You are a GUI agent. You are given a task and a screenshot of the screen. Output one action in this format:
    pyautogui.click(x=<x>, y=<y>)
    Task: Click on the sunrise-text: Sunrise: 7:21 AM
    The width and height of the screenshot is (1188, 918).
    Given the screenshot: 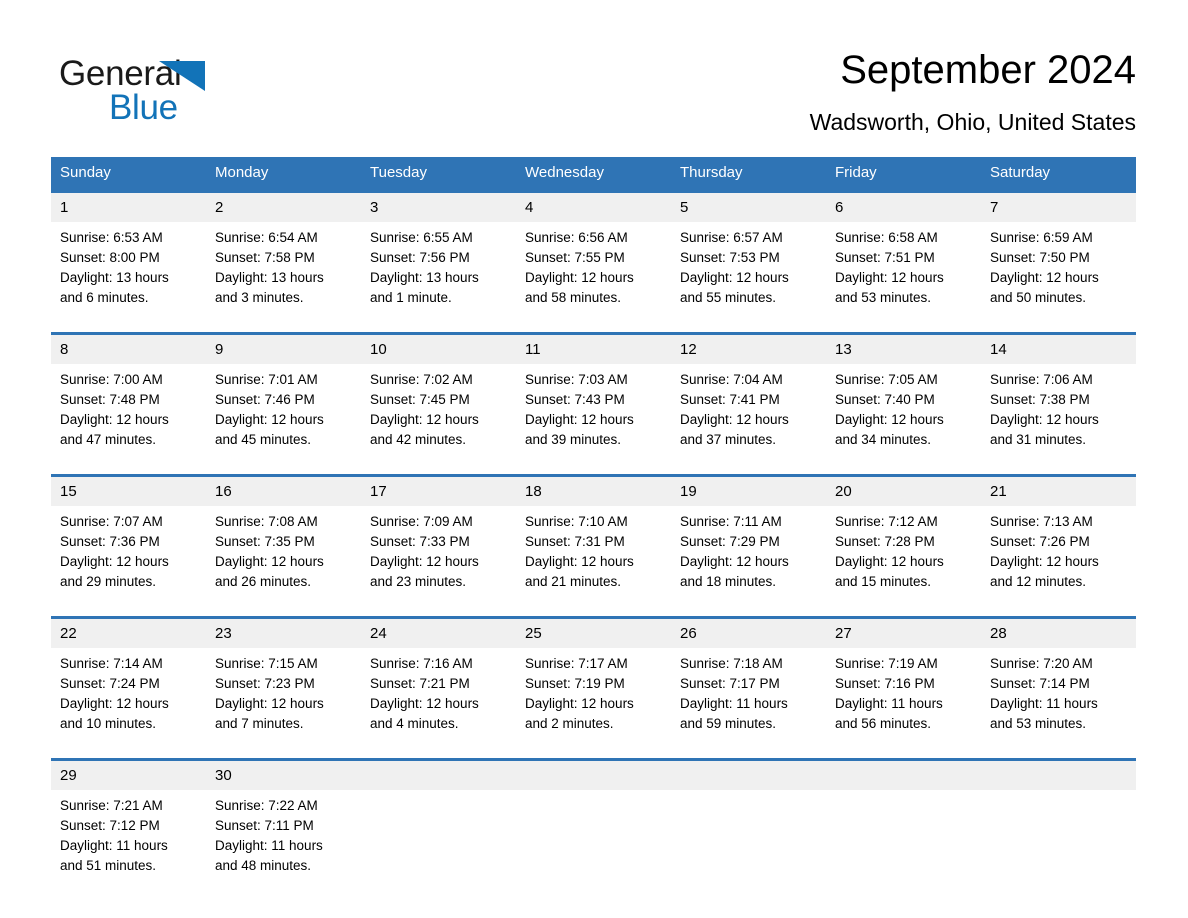 What is the action you would take?
    pyautogui.click(x=111, y=805)
    